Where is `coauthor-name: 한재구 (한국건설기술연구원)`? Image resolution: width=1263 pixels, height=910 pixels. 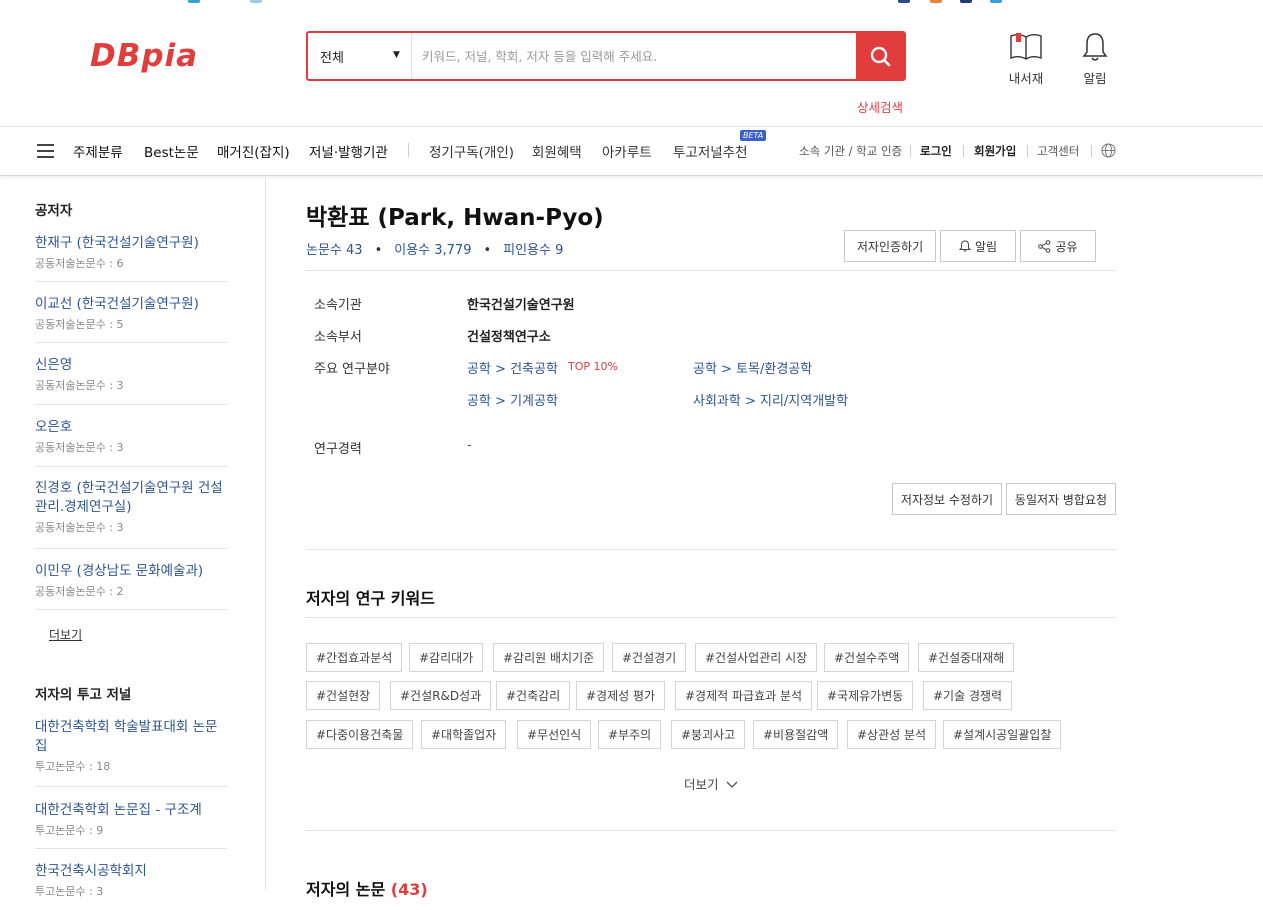 coauthor-name: 한재구 (한국건설기술연구원) is located at coordinates (131, 243).